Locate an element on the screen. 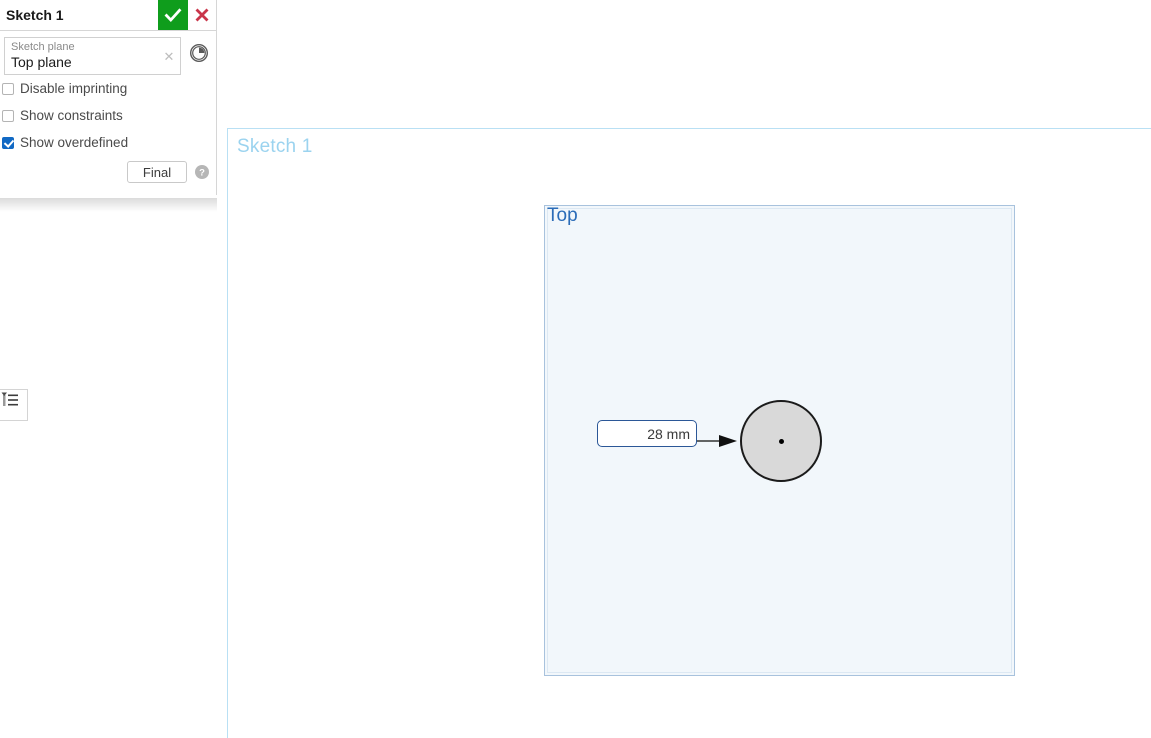  accept-button is located at coordinates (173, 15).